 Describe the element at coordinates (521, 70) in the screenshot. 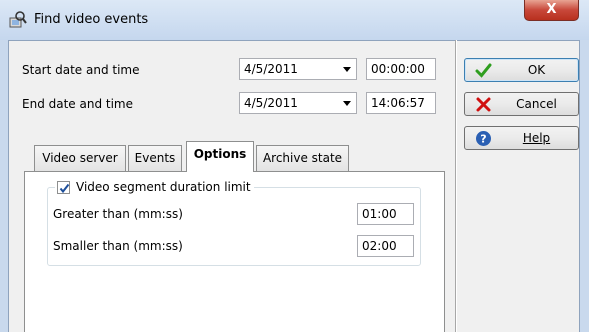

I see `ok-button: OK` at that location.